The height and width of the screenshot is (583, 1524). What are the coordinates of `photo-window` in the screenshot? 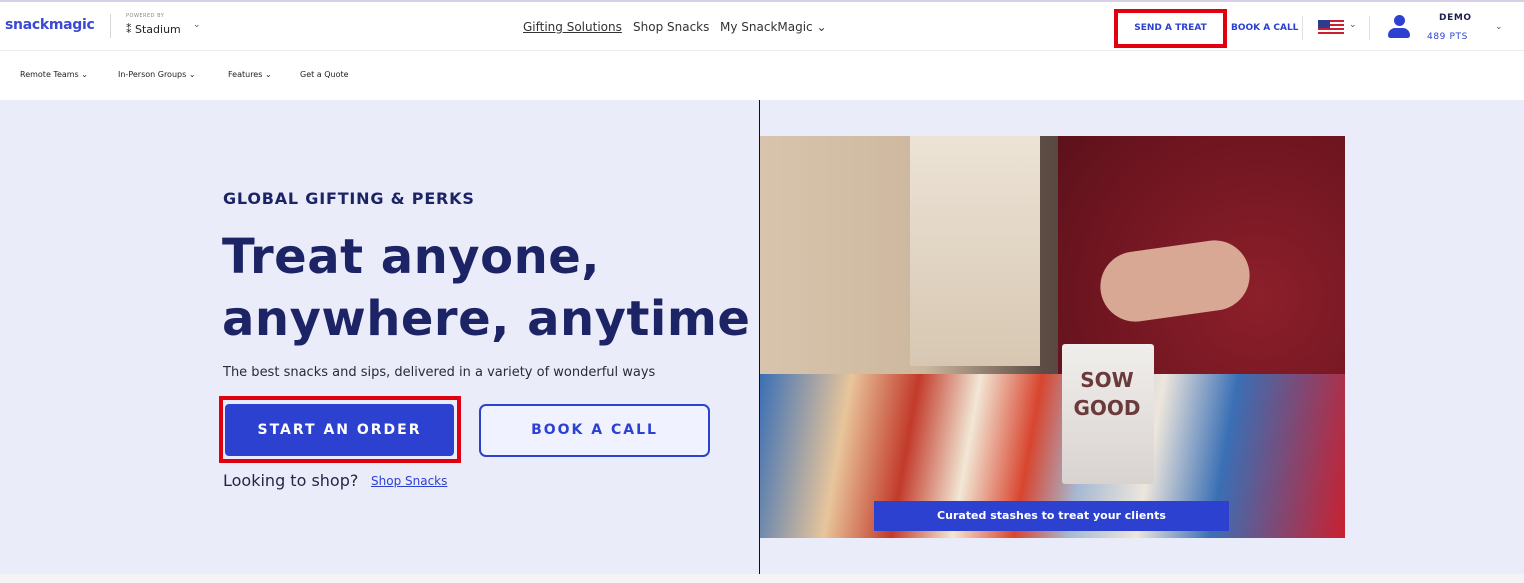 It's located at (975, 251).